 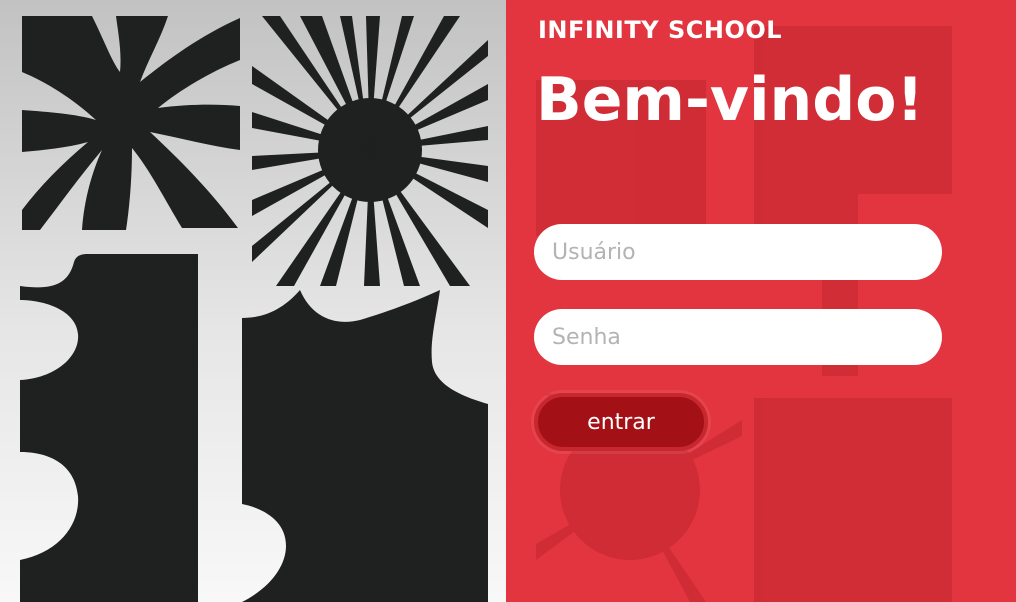 What do you see at coordinates (738, 252) in the screenshot?
I see `username-input` at bounding box center [738, 252].